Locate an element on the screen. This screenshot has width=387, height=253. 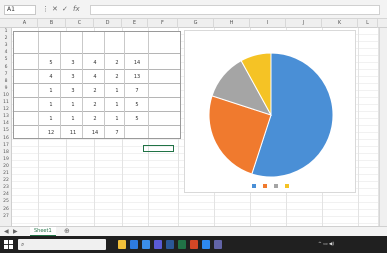
vertical-scrollbar is located at coordinates (383, 127).